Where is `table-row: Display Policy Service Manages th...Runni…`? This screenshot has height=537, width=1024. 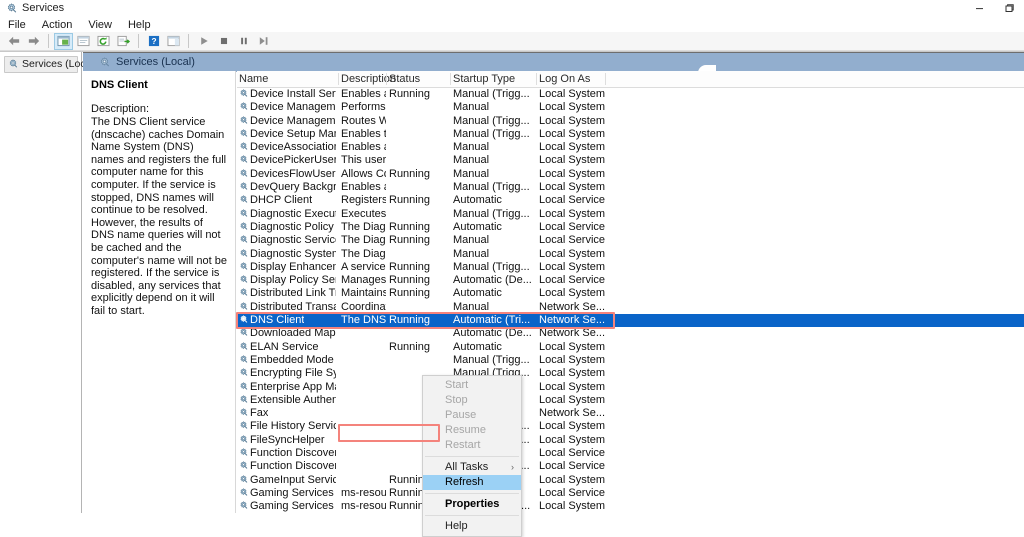
table-row: Display Policy Service Manages th...Runni… is located at coordinates (630, 280).